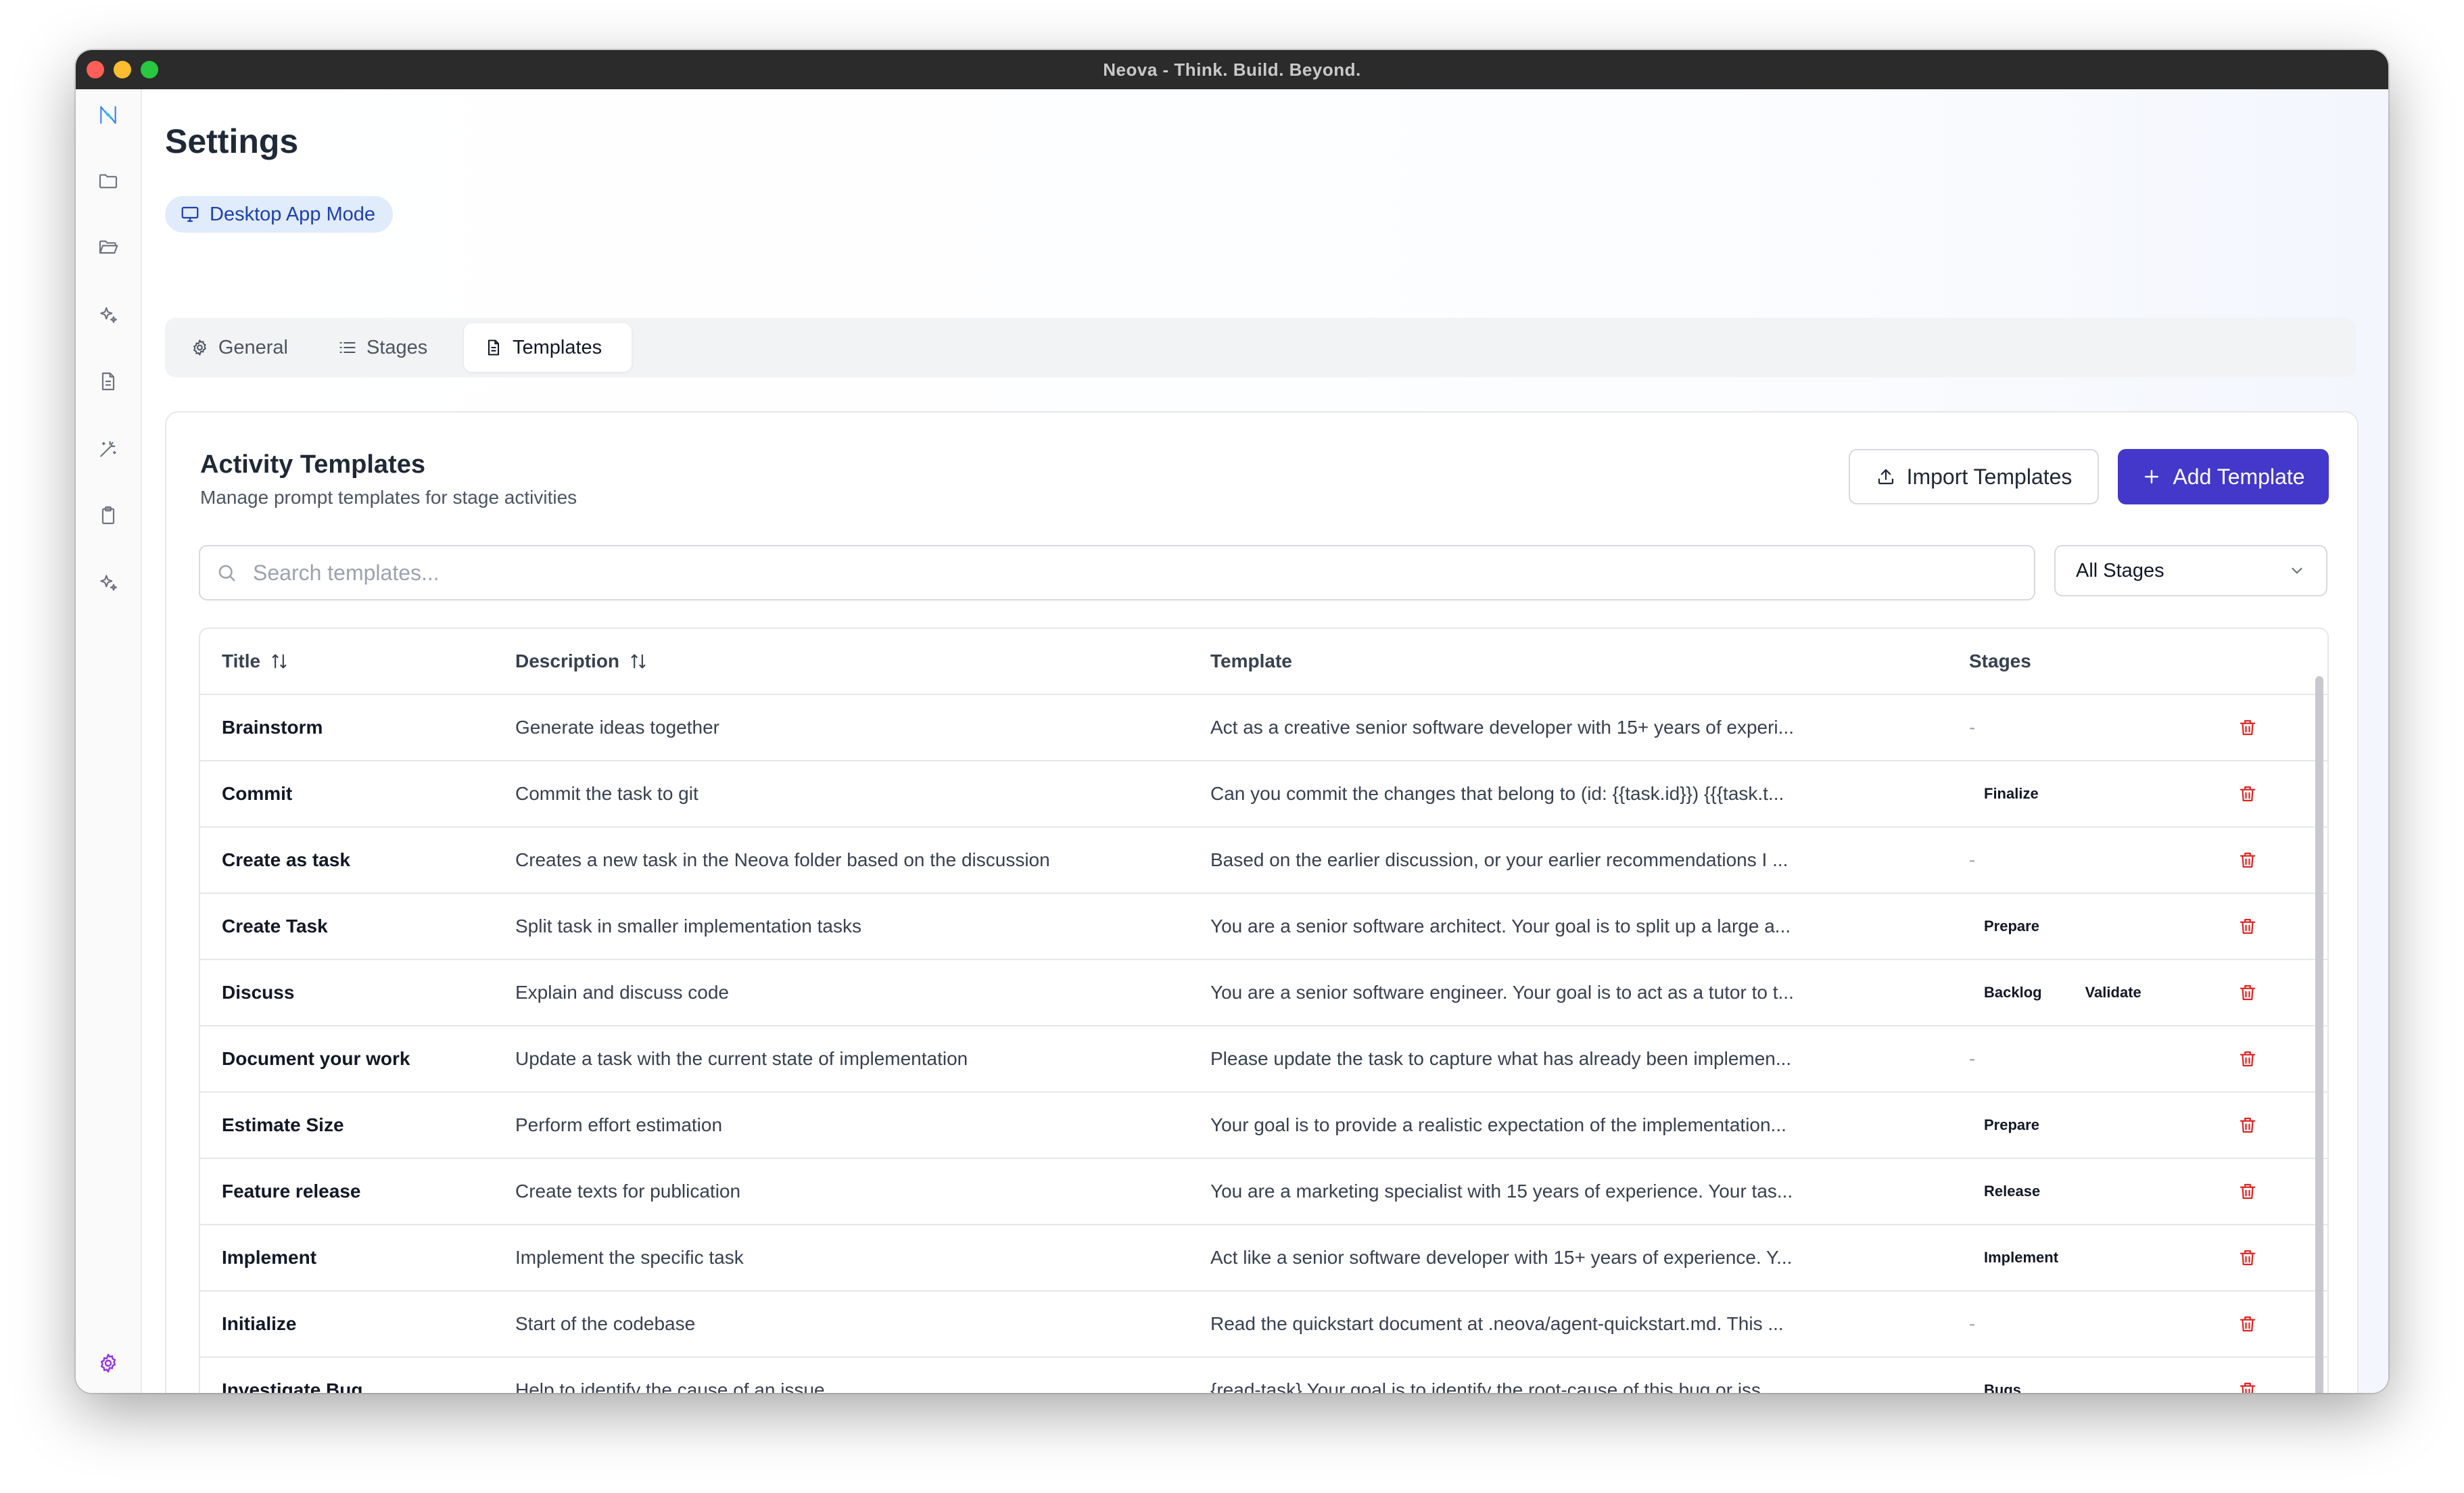 This screenshot has height=1493, width=2464. Describe the element at coordinates (286, 859) in the screenshot. I see `template-title: Create as task` at that location.